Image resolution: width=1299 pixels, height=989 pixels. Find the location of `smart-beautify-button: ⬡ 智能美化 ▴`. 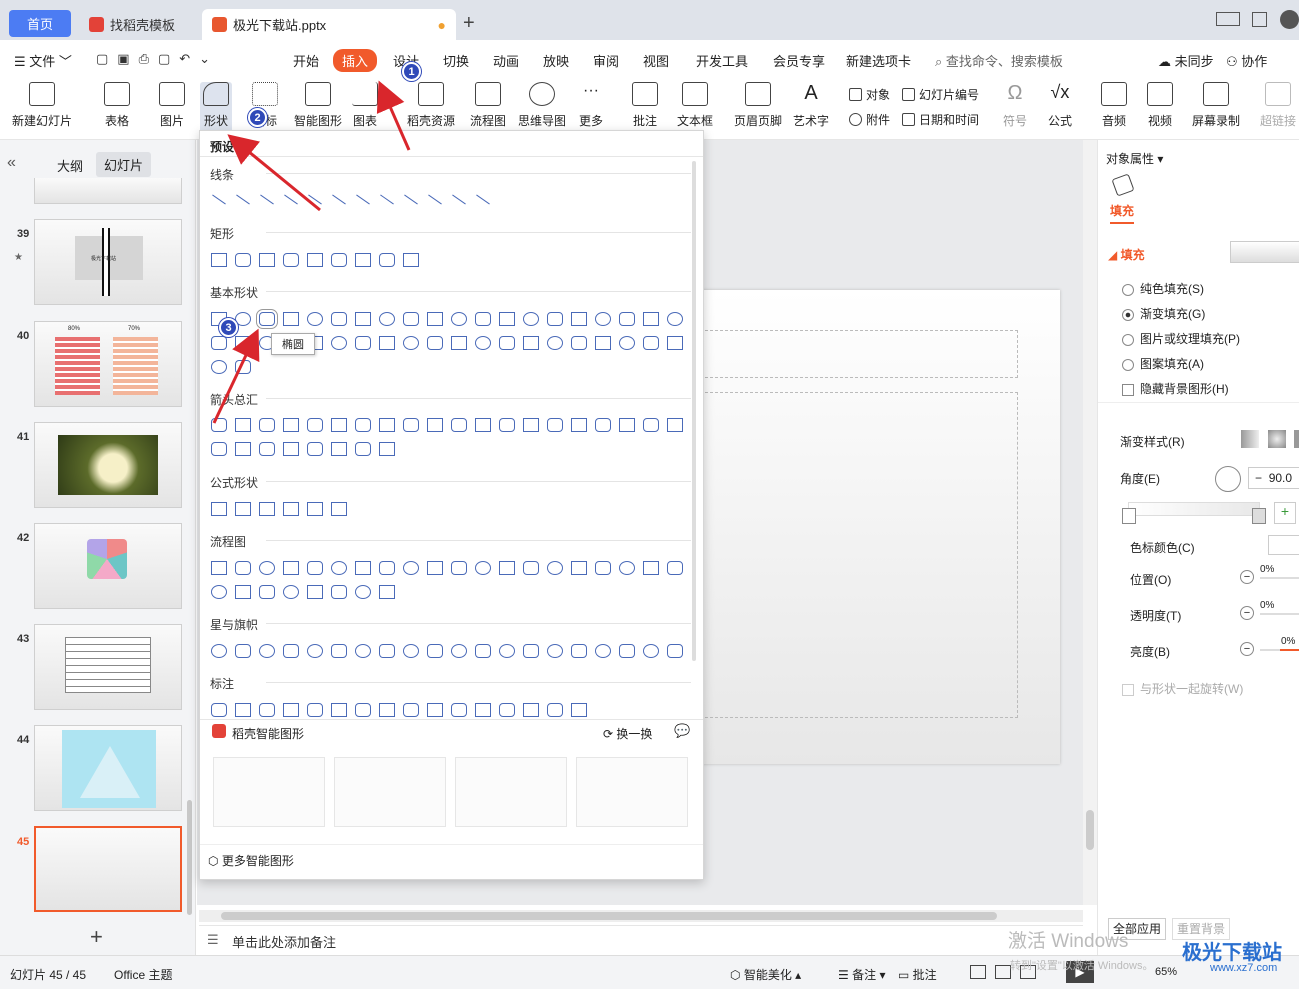

smart-beautify-button: ⬡ 智能美化 ▴ is located at coordinates (765, 974).